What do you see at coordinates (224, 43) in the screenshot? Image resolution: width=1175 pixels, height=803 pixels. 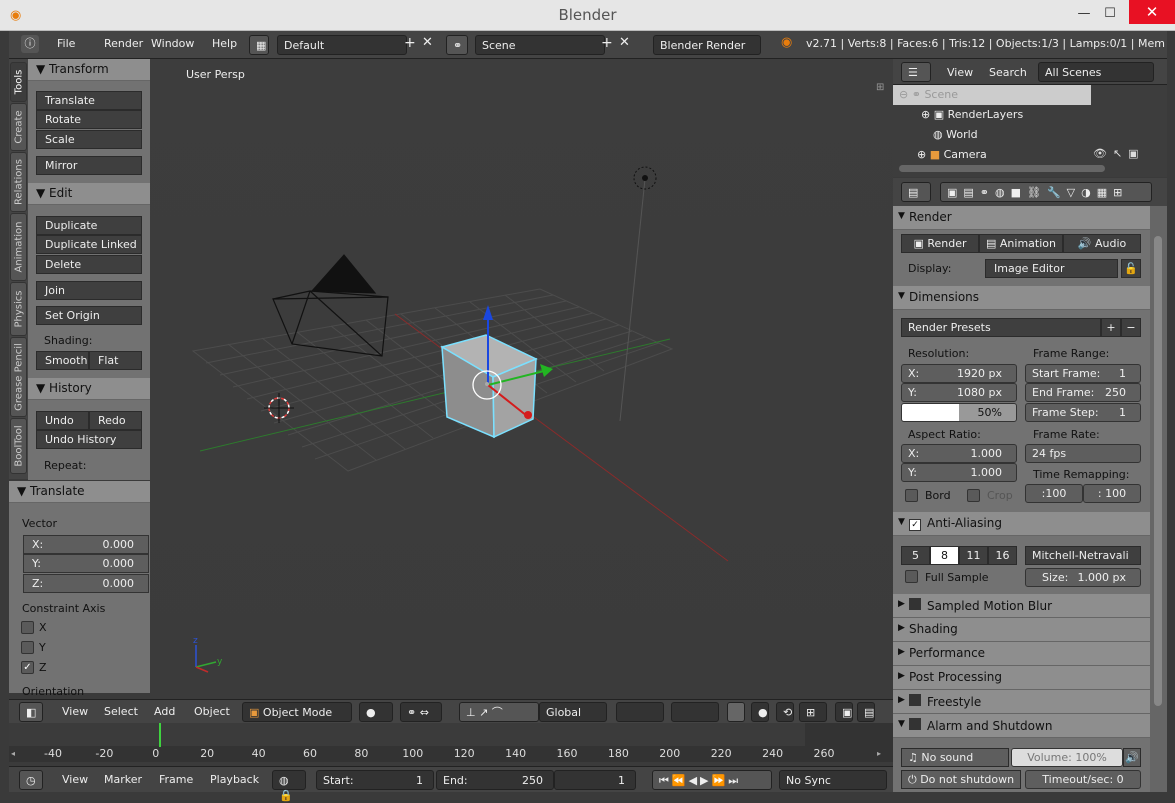 I see `menu-help: Help` at bounding box center [224, 43].